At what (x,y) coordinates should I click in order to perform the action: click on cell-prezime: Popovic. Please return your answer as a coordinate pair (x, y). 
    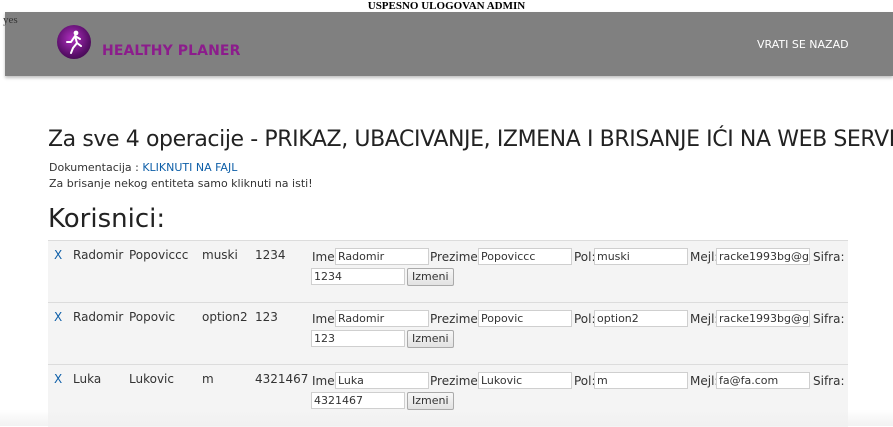
    Looking at the image, I should click on (152, 317).